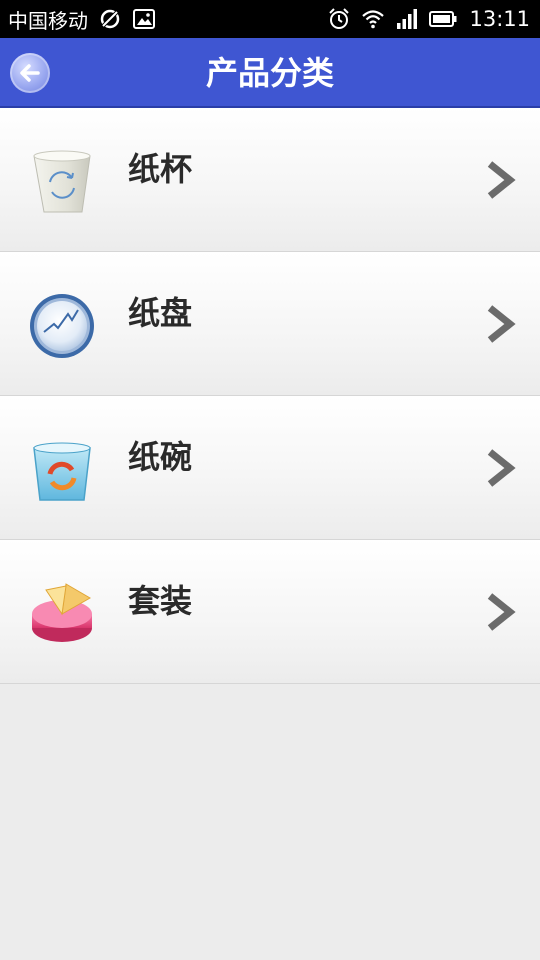  Describe the element at coordinates (48, 20) in the screenshot. I see `carrier-name: 中国移动` at that location.